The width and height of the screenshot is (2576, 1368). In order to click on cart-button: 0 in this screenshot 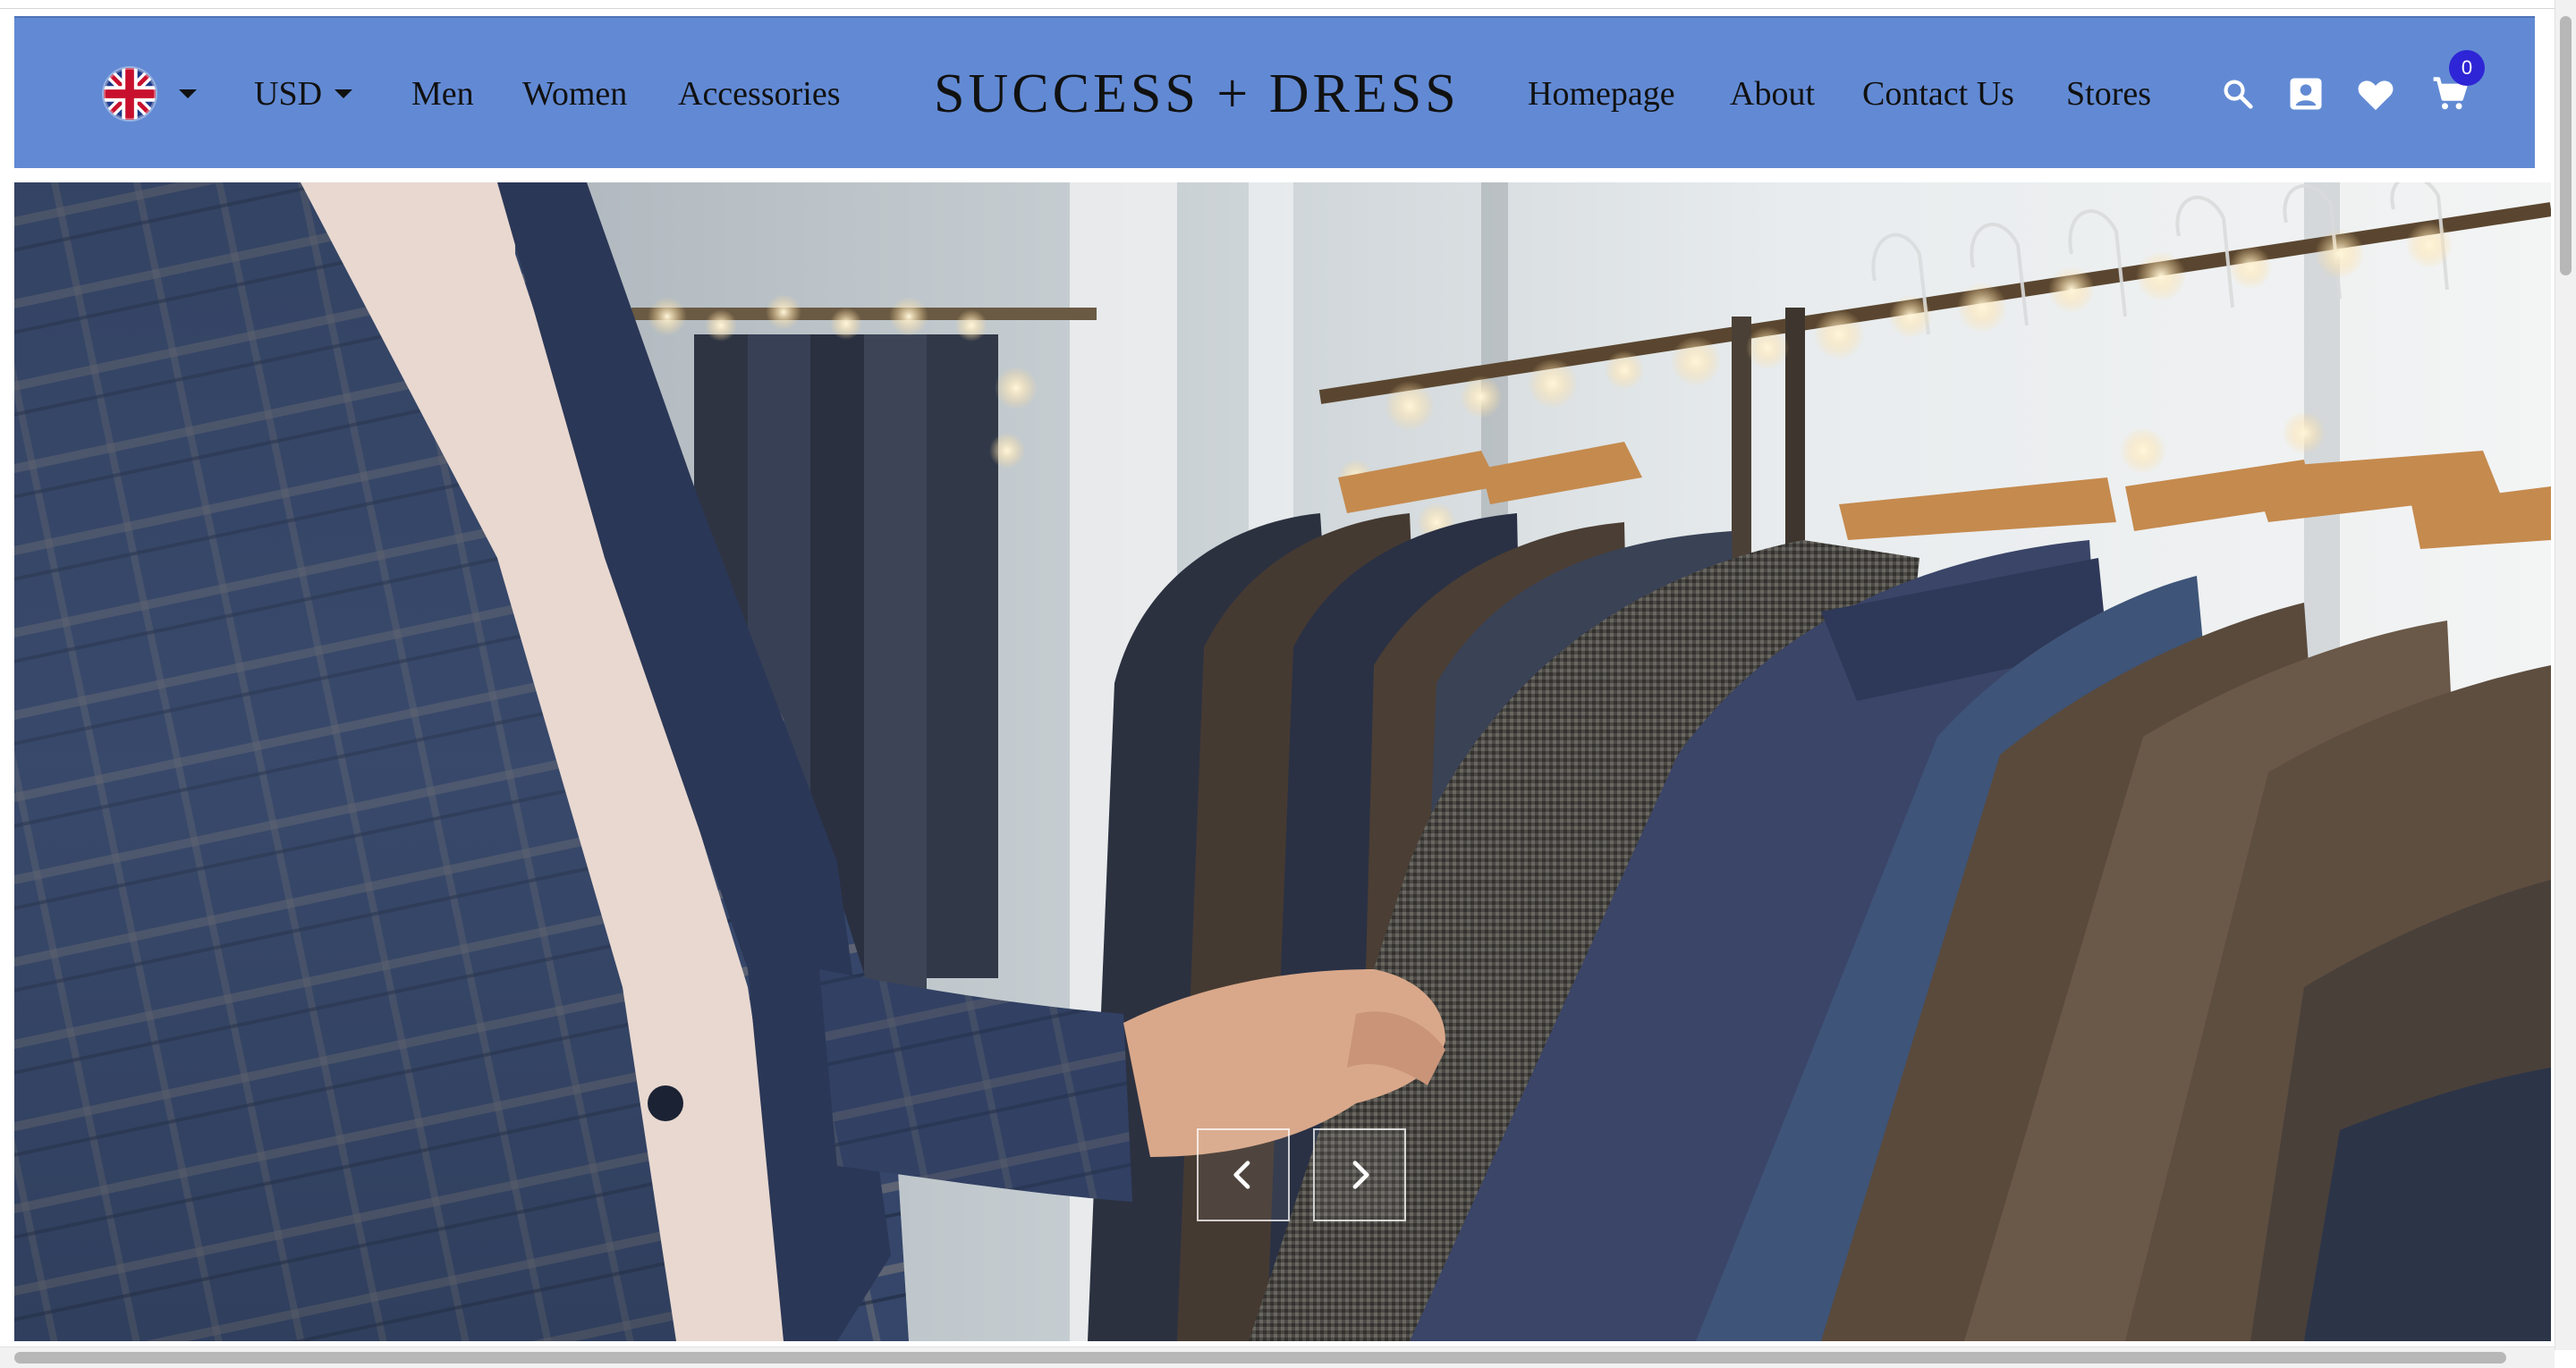, I will do `click(2454, 94)`.